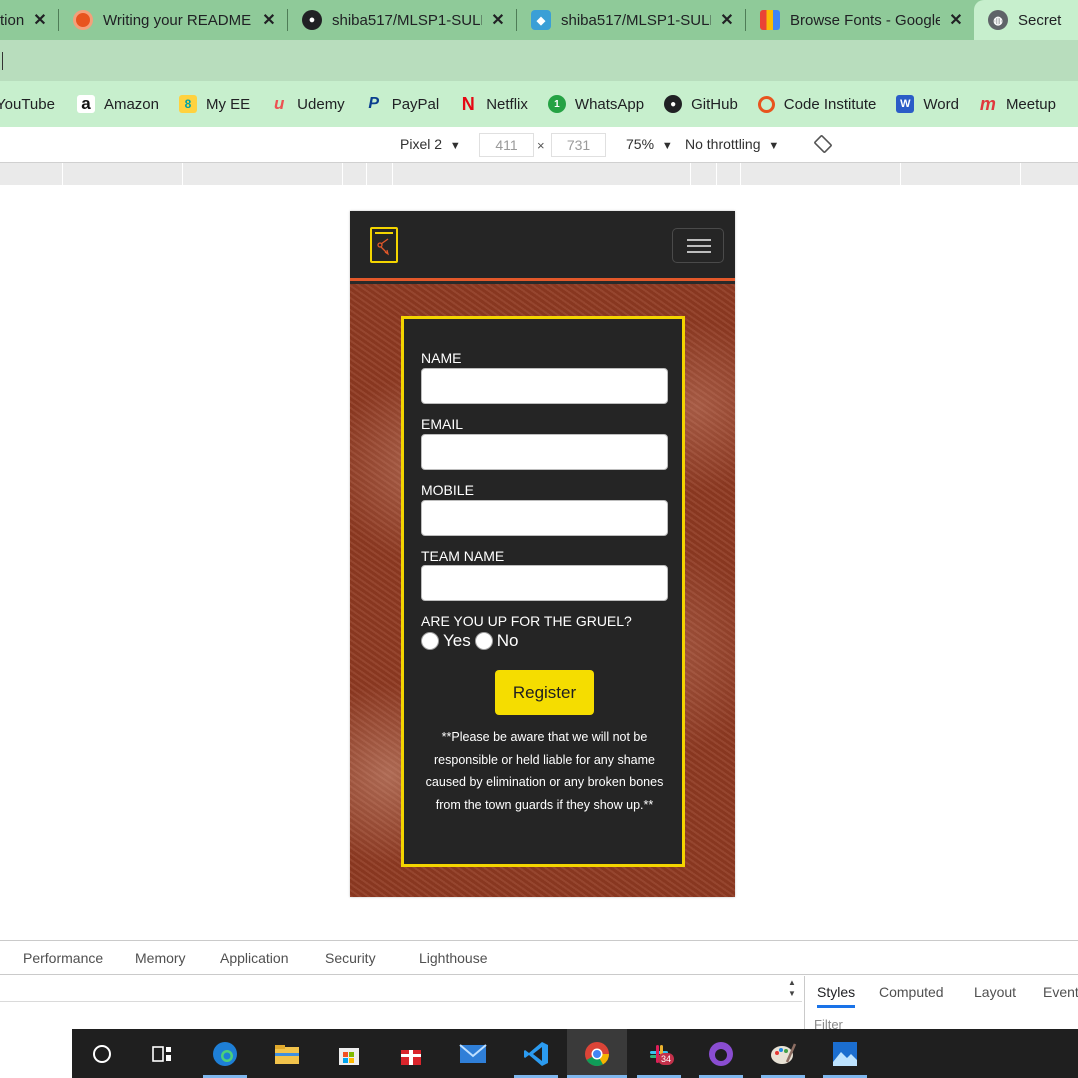  I want to click on bookmark-paypal: P PayPal, so click(402, 104).